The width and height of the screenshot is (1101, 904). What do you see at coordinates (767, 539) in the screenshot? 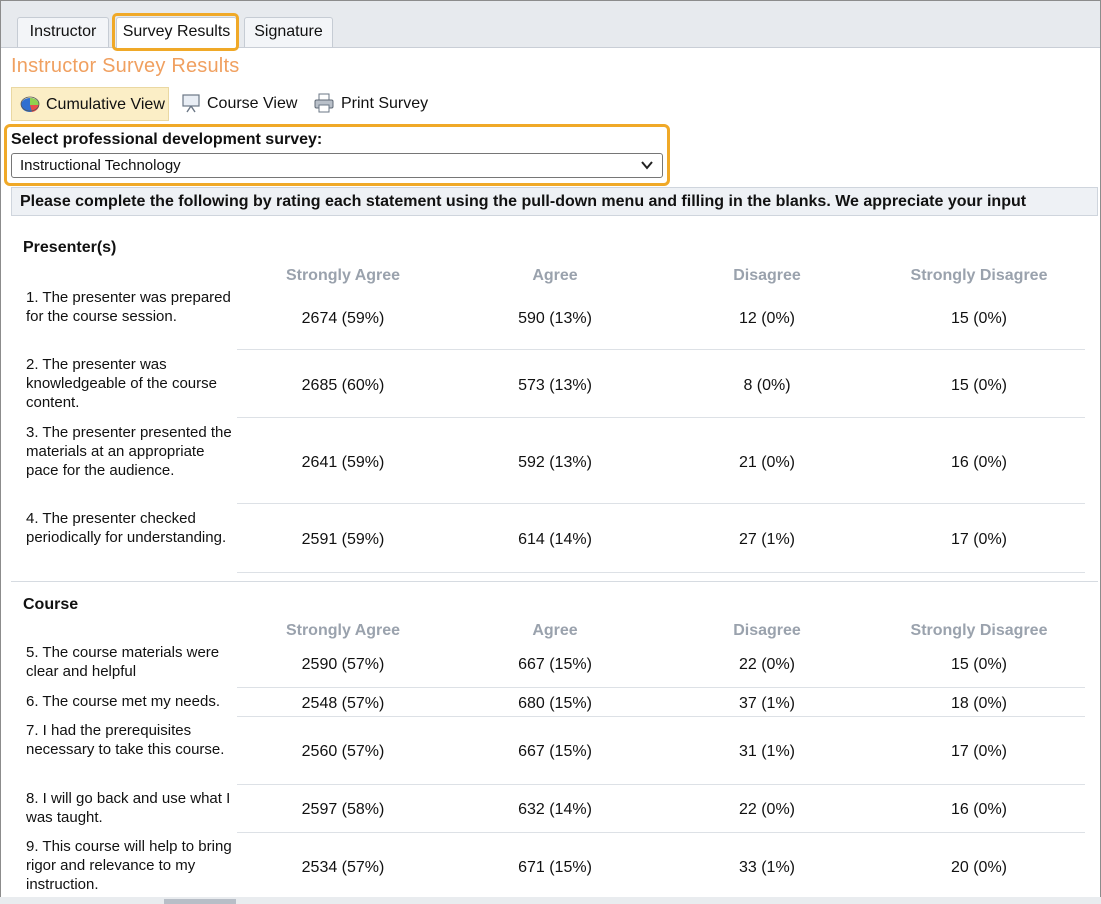
I see `response-count: 27 (1%)` at bounding box center [767, 539].